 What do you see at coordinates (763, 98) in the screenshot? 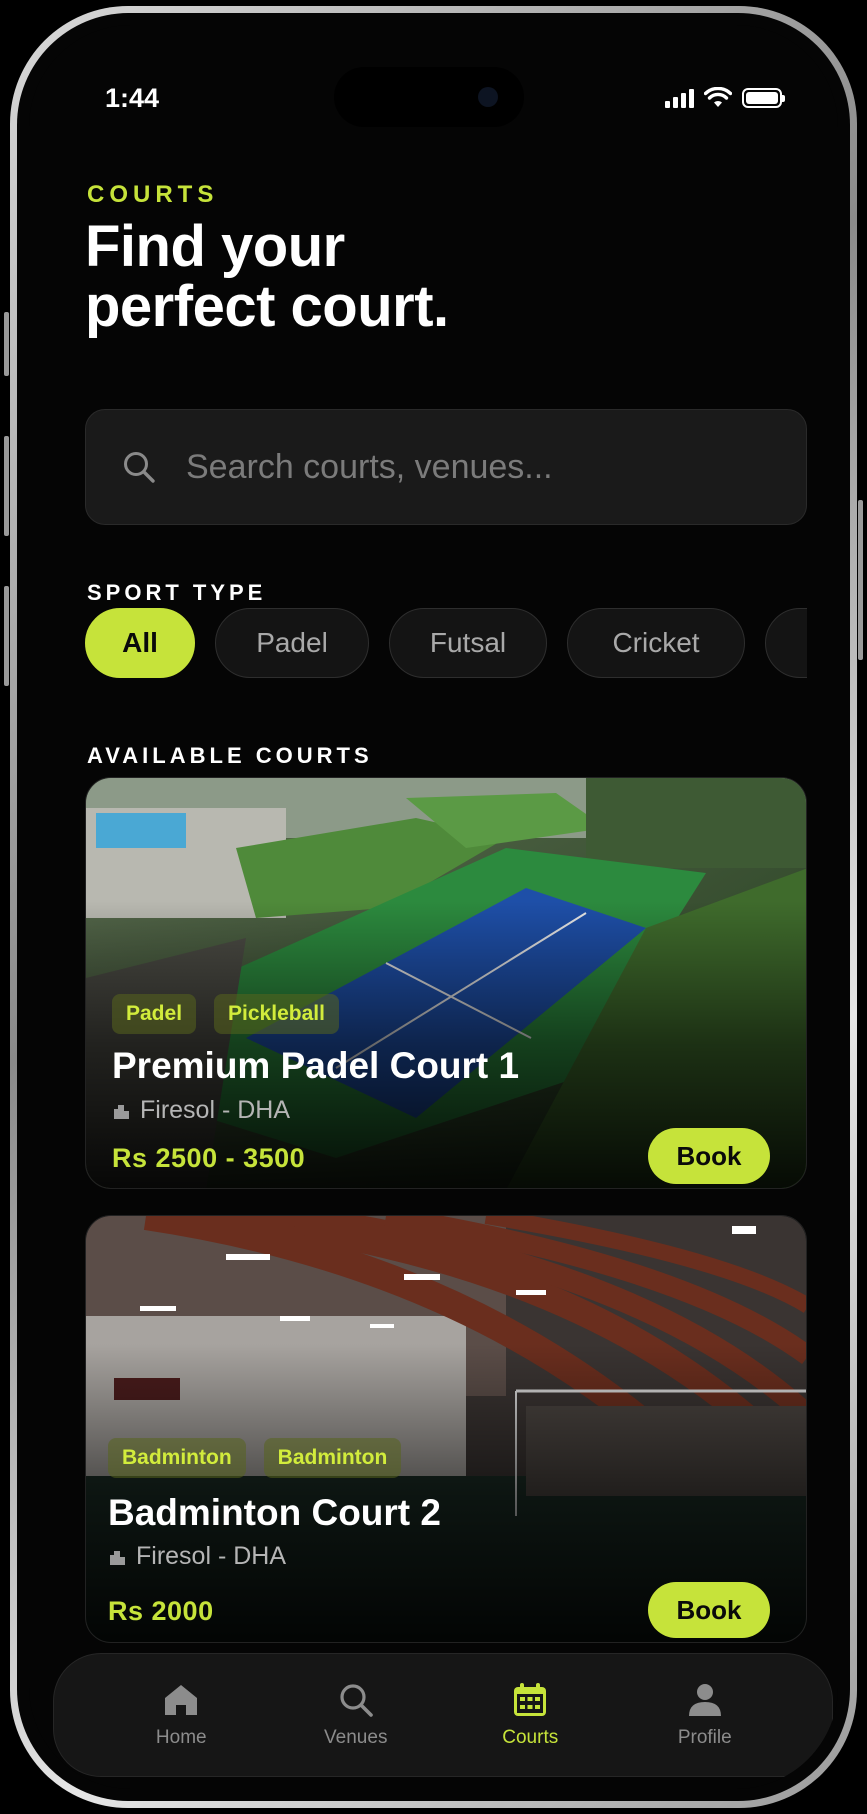
I see `battery-icon` at bounding box center [763, 98].